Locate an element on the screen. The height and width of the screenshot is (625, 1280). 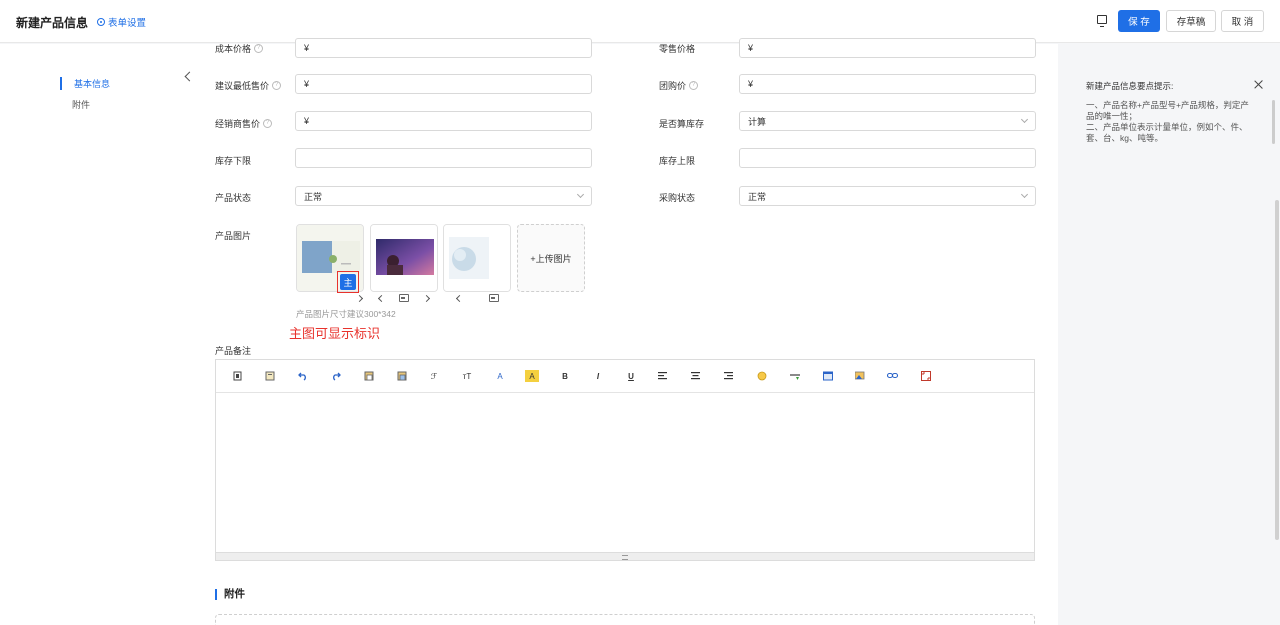
product-images-label: 产品图片 is located at coordinates (233, 235).